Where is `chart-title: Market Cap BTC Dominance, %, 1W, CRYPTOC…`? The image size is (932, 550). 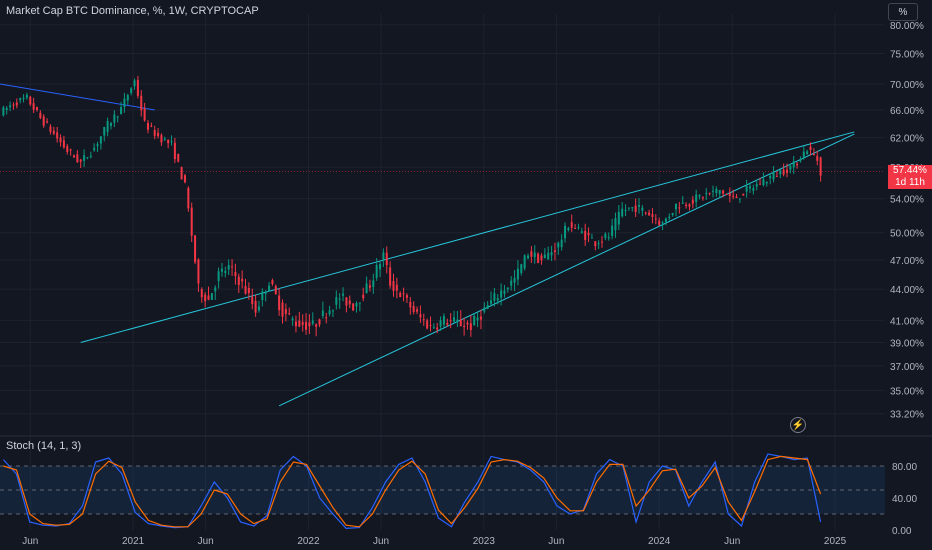 chart-title: Market Cap BTC Dominance, %, 1W, CRYPTOC… is located at coordinates (132, 11).